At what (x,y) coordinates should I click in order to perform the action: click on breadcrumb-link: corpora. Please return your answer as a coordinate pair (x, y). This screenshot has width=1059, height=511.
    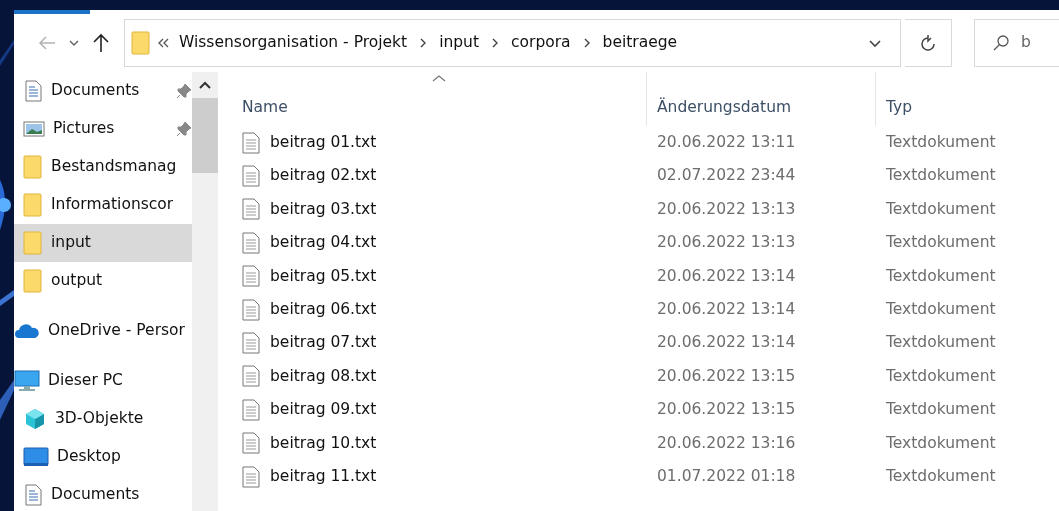
    Looking at the image, I should click on (541, 43).